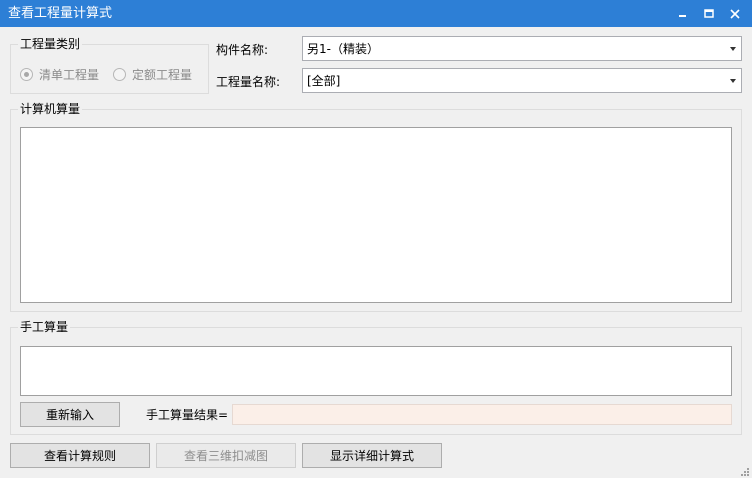  What do you see at coordinates (187, 415) in the screenshot?
I see `manual-result-label: 手工算量结果=` at bounding box center [187, 415].